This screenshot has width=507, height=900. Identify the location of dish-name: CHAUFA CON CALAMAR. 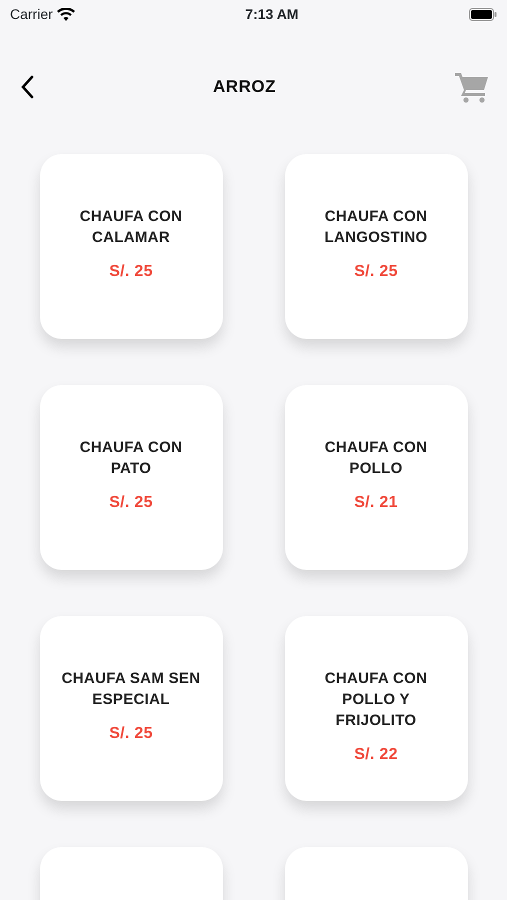
(131, 227).